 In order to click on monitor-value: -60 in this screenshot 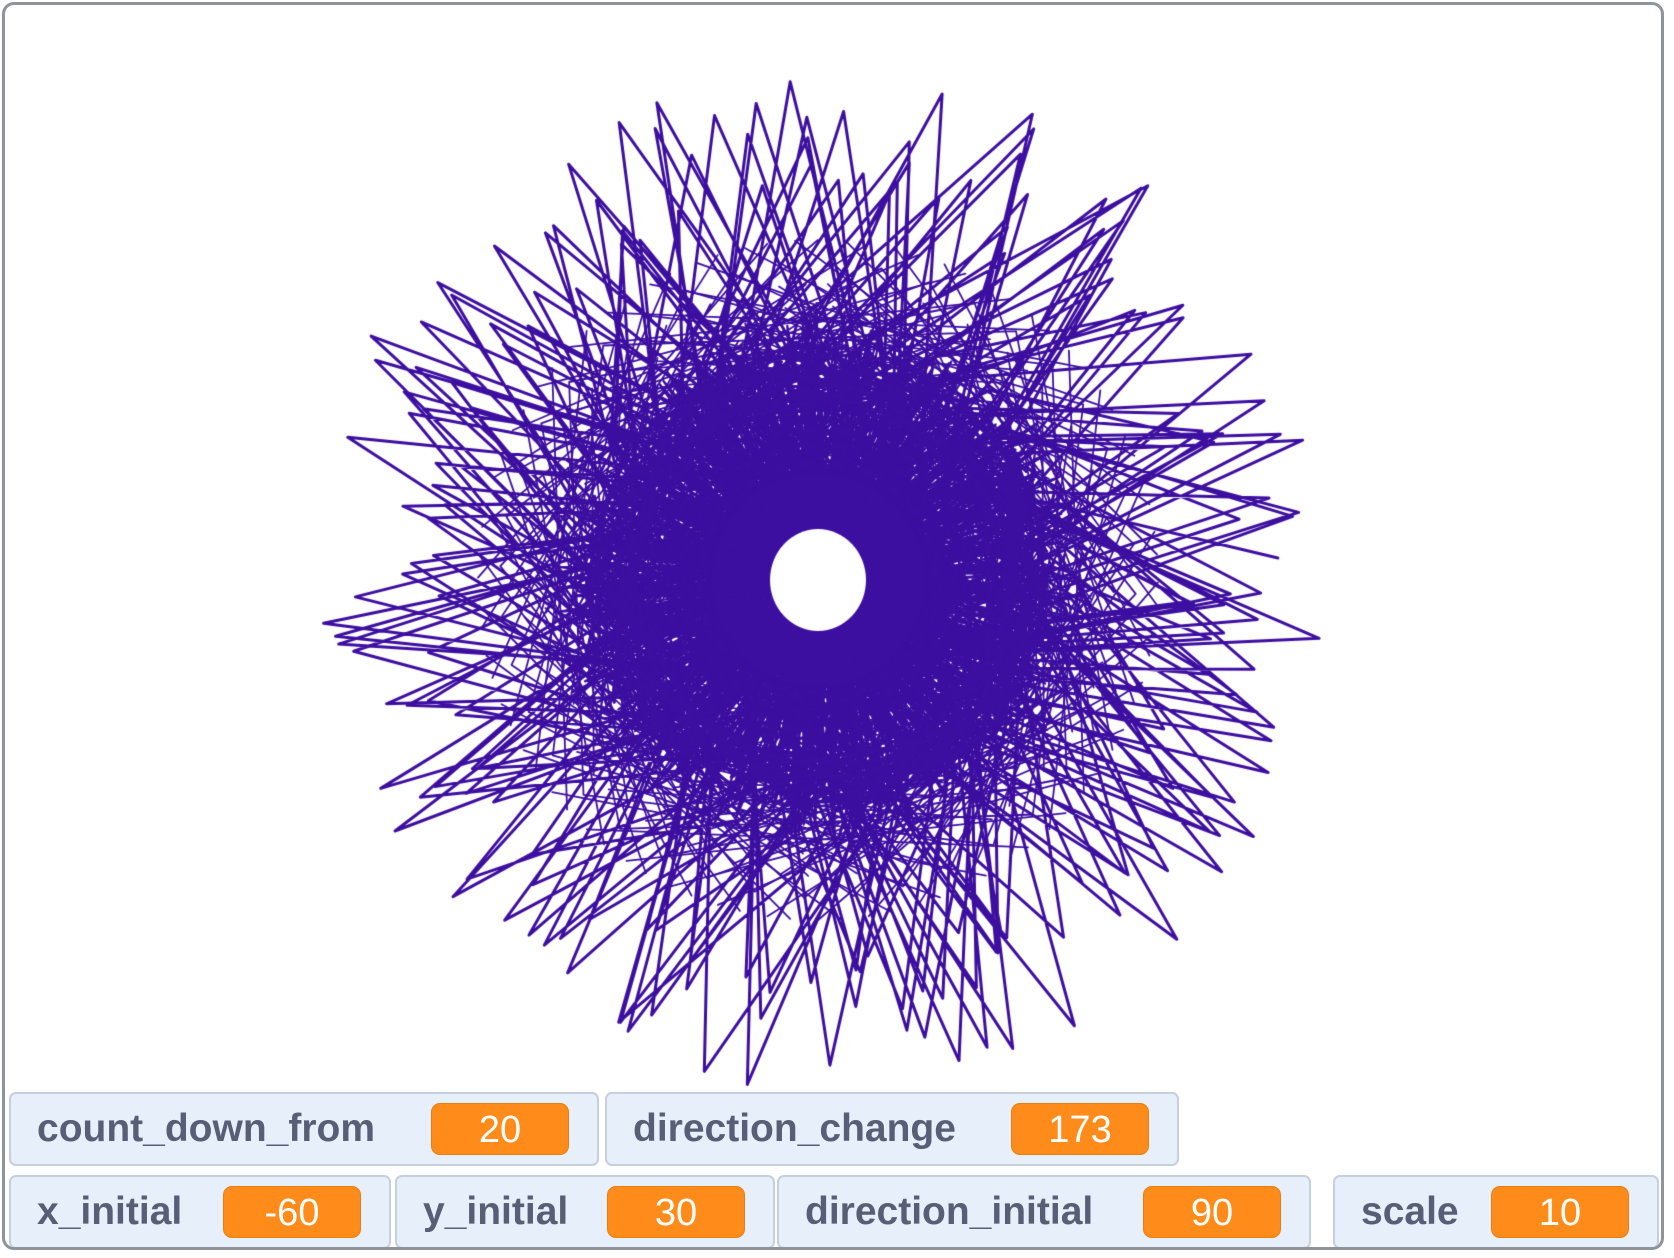, I will do `click(292, 1212)`.